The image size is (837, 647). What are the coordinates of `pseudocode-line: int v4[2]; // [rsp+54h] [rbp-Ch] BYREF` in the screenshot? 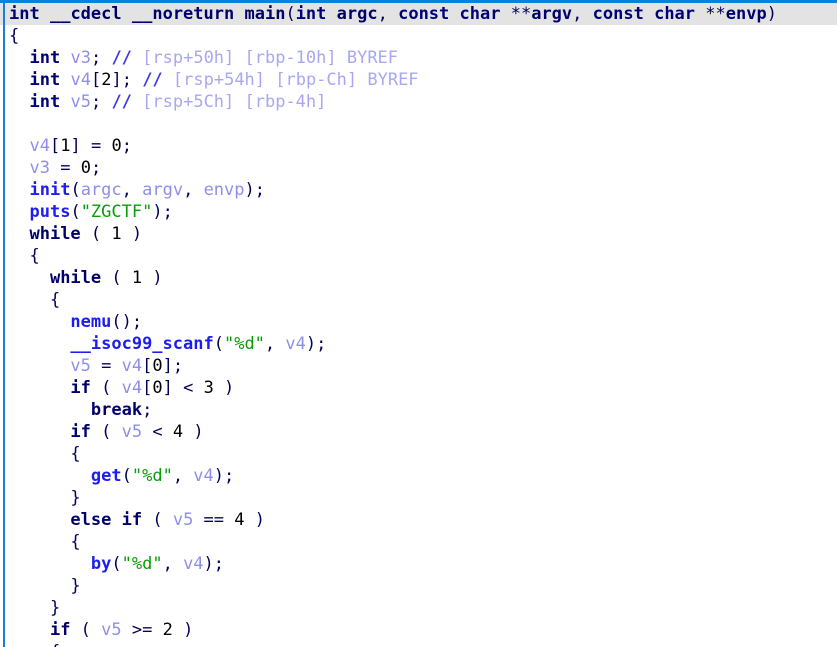 It's located at (418, 80).